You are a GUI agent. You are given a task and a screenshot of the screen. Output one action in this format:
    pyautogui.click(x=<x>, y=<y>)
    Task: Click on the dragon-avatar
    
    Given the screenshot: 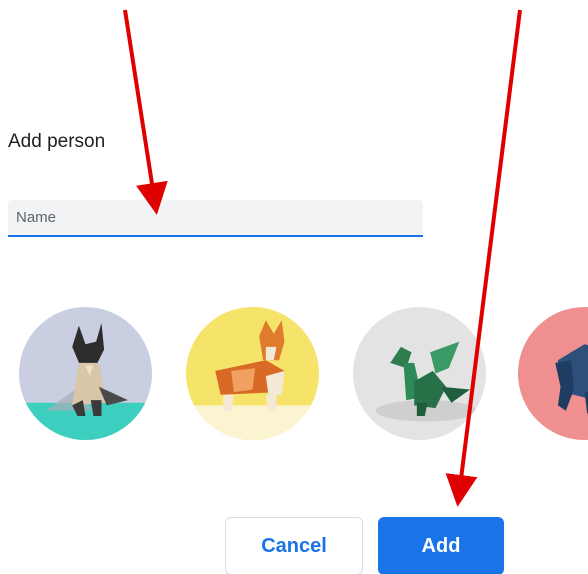 What is the action you would take?
    pyautogui.click(x=419, y=373)
    